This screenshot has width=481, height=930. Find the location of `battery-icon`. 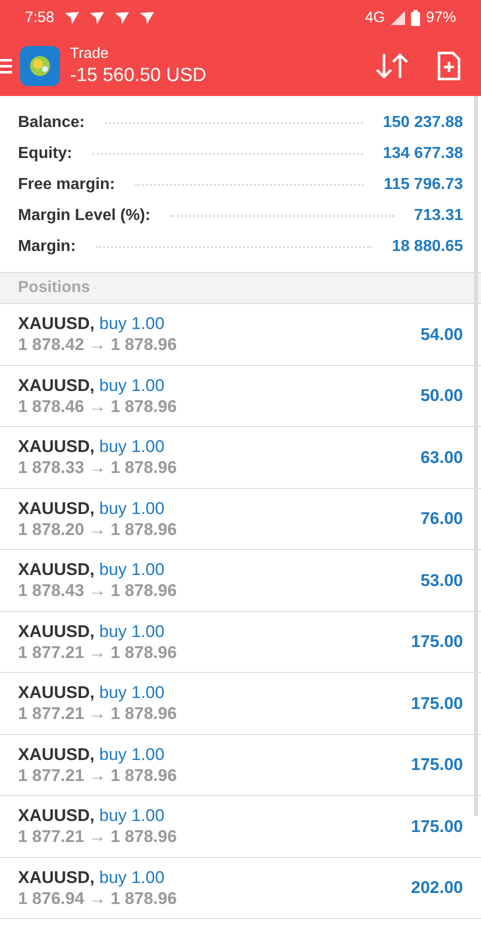

battery-icon is located at coordinates (415, 18).